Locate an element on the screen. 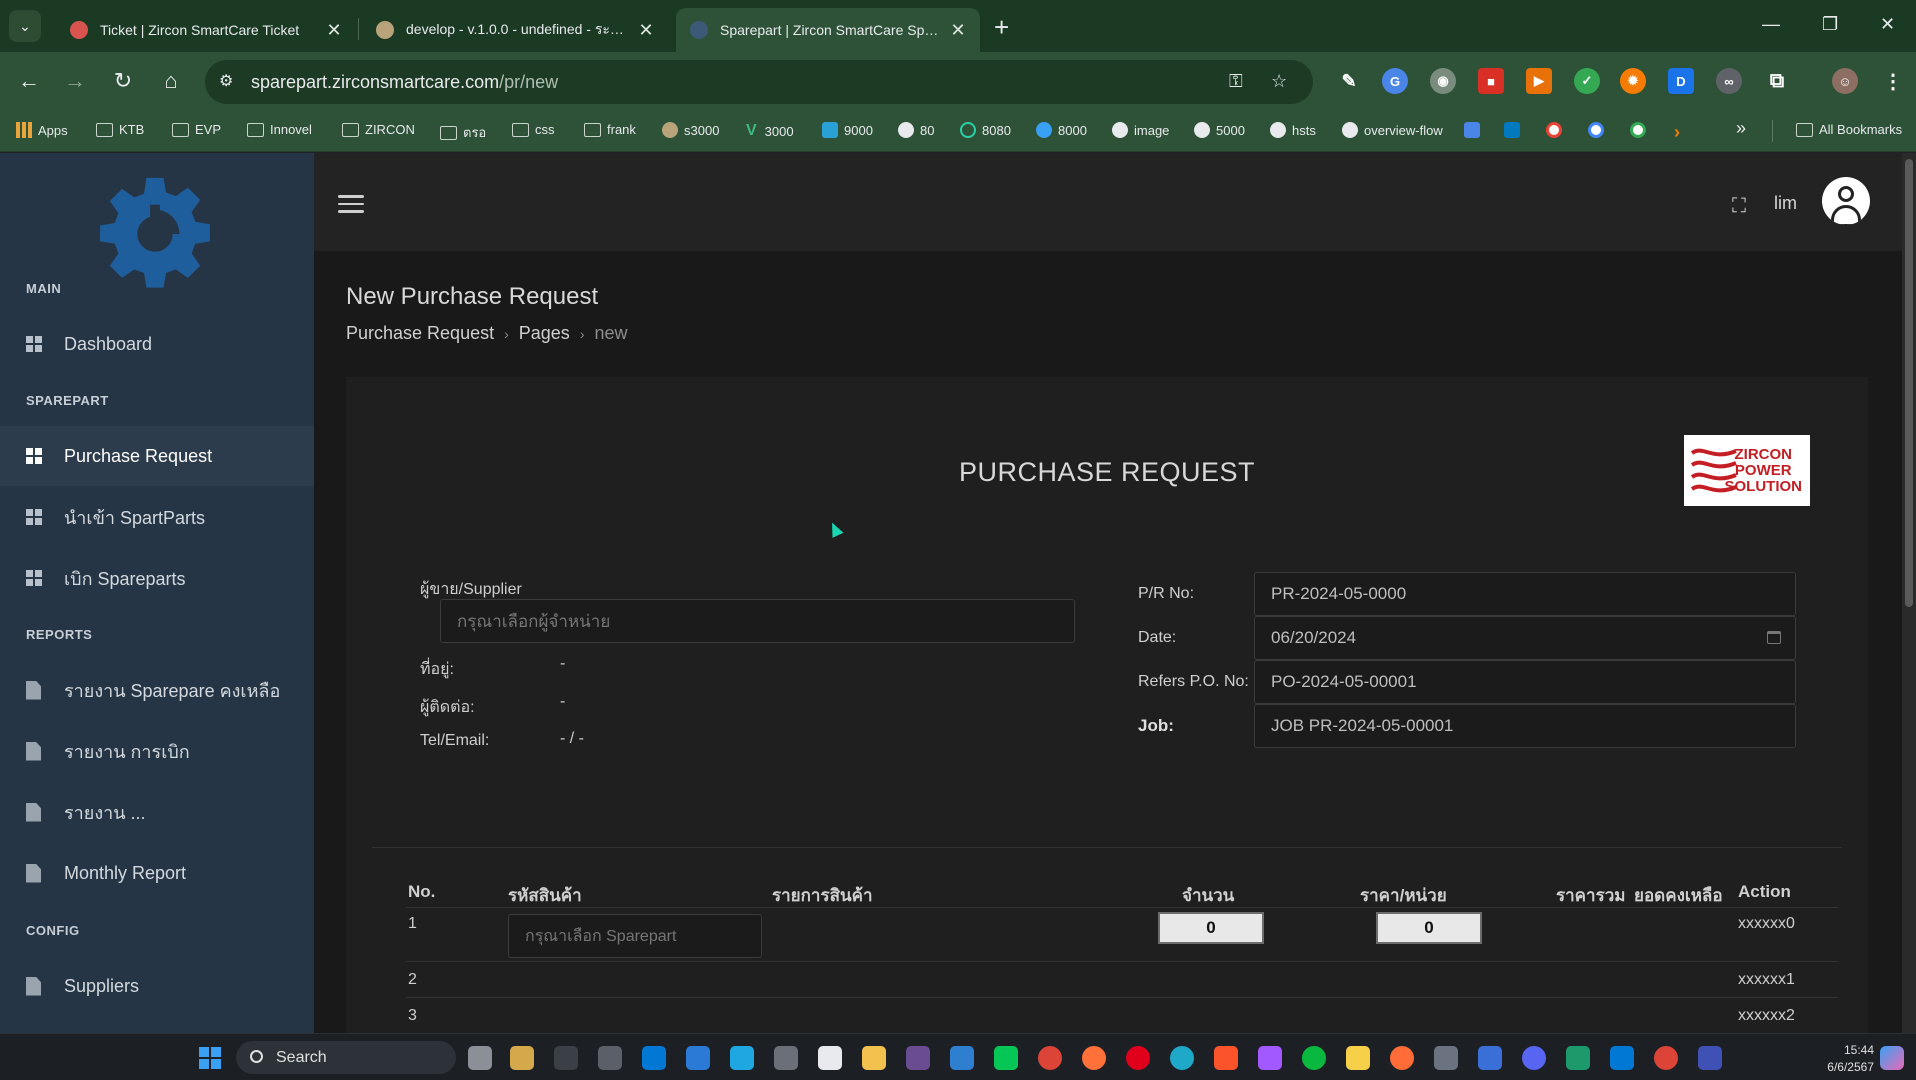 The width and height of the screenshot is (1916, 1080). url-text: sparepart.zirconsmartcare.com/pr/new is located at coordinates (404, 82).